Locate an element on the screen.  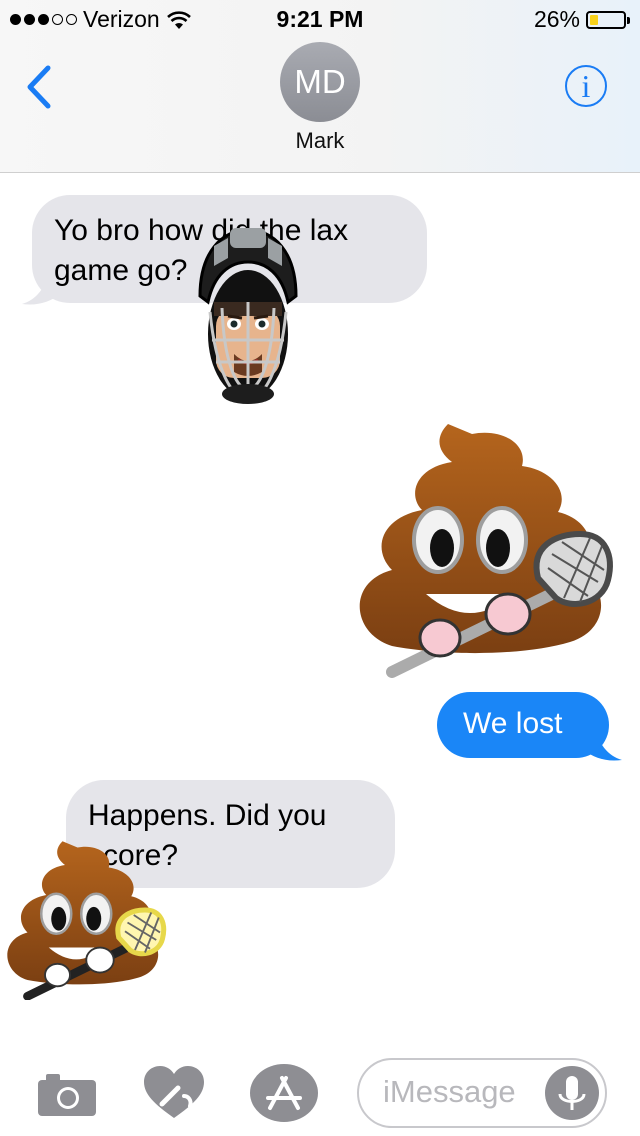
info-icon: i is located at coordinates (586, 85).